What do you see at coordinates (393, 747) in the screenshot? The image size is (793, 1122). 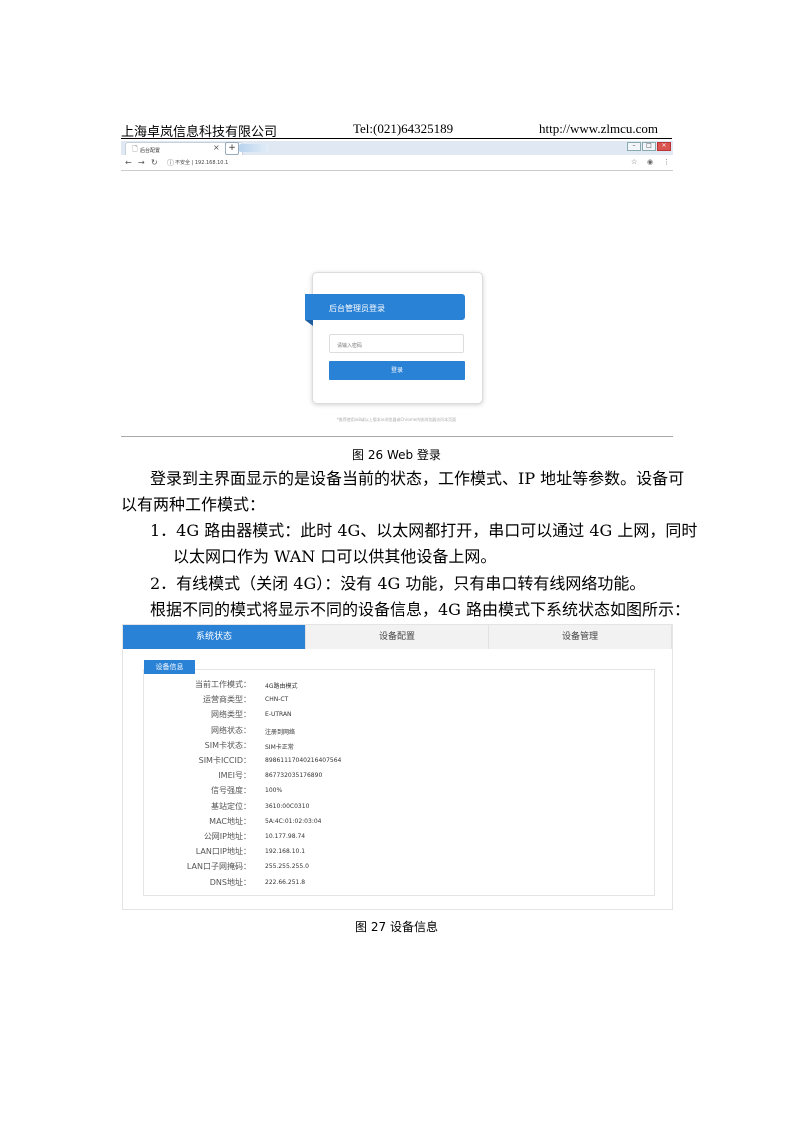 I see `table-row: SIM卡状态： SIM卡正常` at bounding box center [393, 747].